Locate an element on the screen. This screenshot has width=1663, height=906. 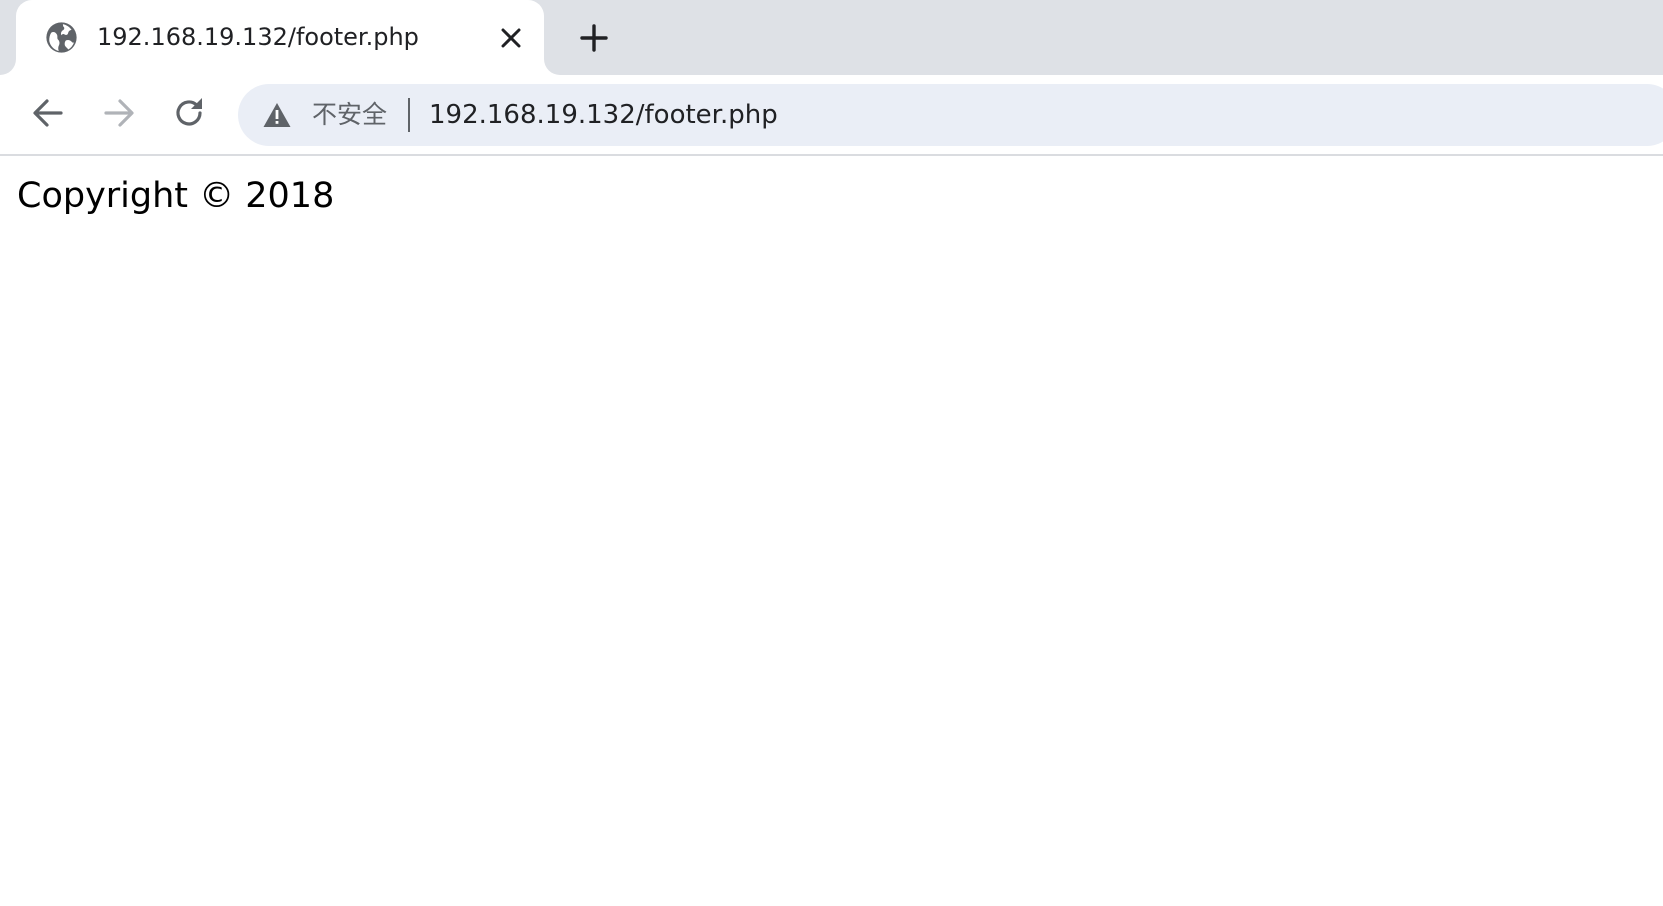
browser-toolbar: 不安全 192.168.19.132/footer.php is located at coordinates (831, 115).